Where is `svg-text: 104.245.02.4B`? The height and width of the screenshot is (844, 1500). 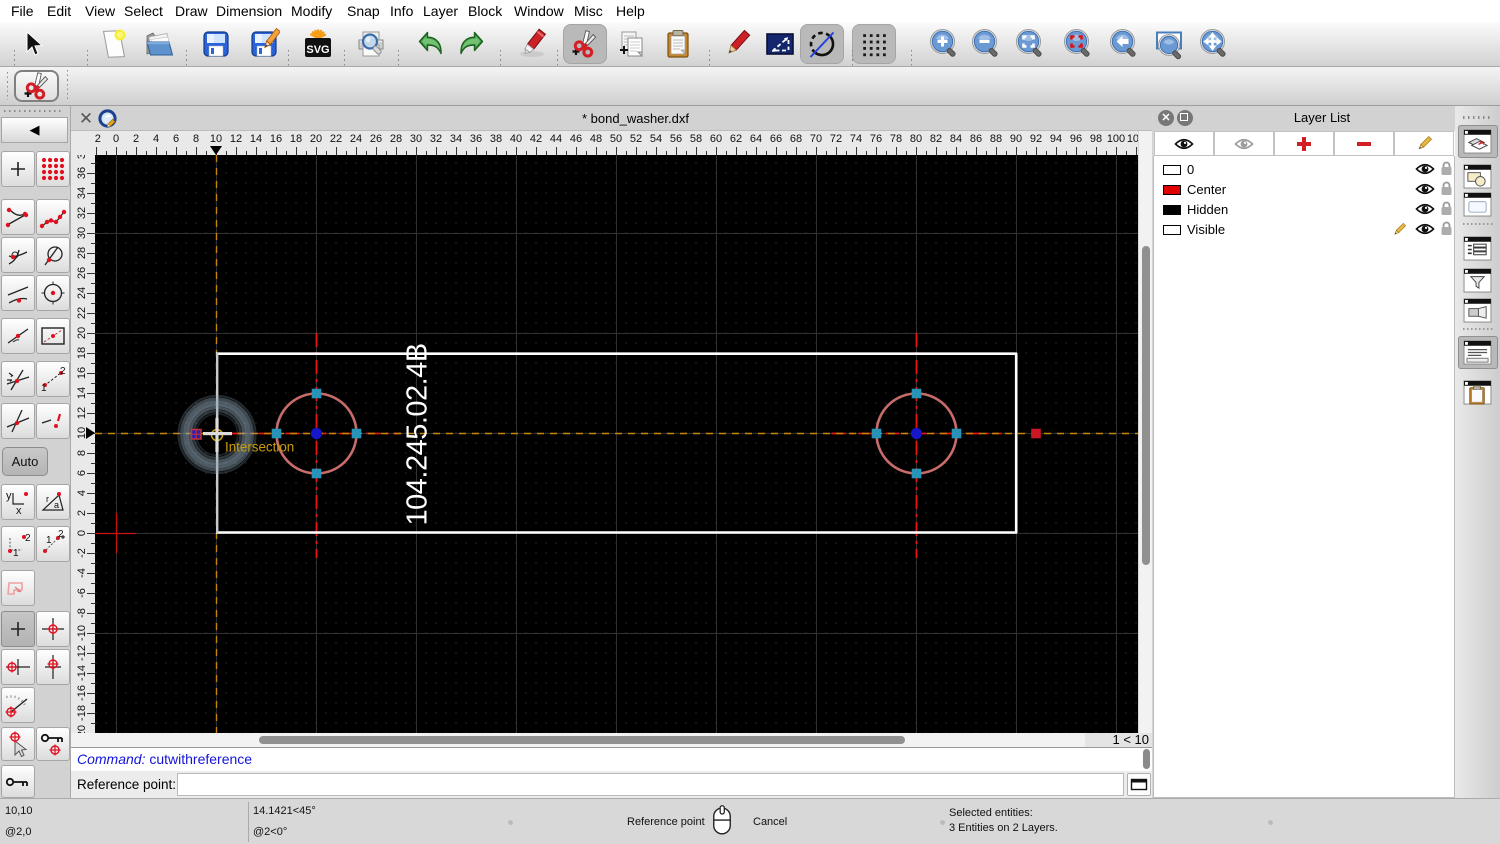
svg-text: 104.245.02.4B is located at coordinates (418, 434).